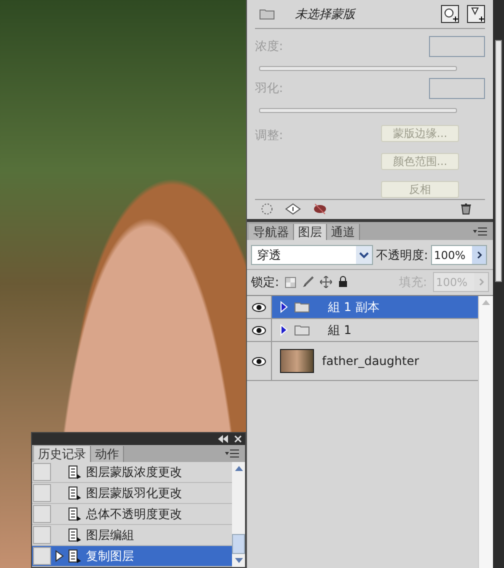 This screenshot has width=504, height=568. What do you see at coordinates (238, 468) in the screenshot?
I see `arrow-up-icon` at bounding box center [238, 468].